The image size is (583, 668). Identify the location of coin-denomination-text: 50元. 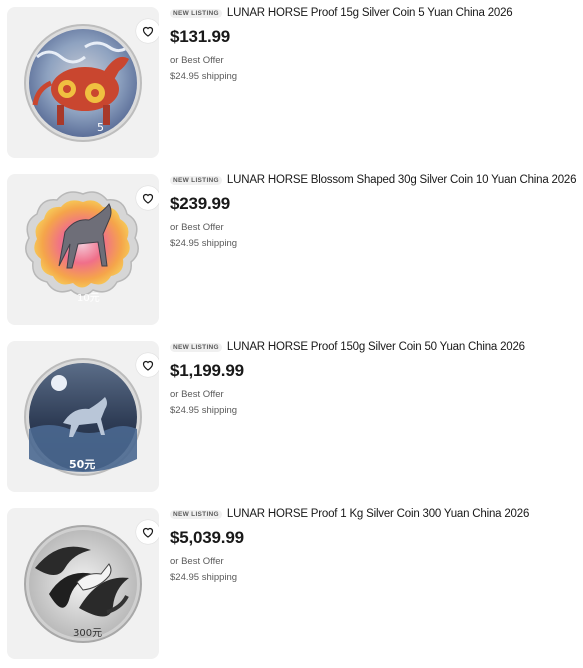
(82, 464).